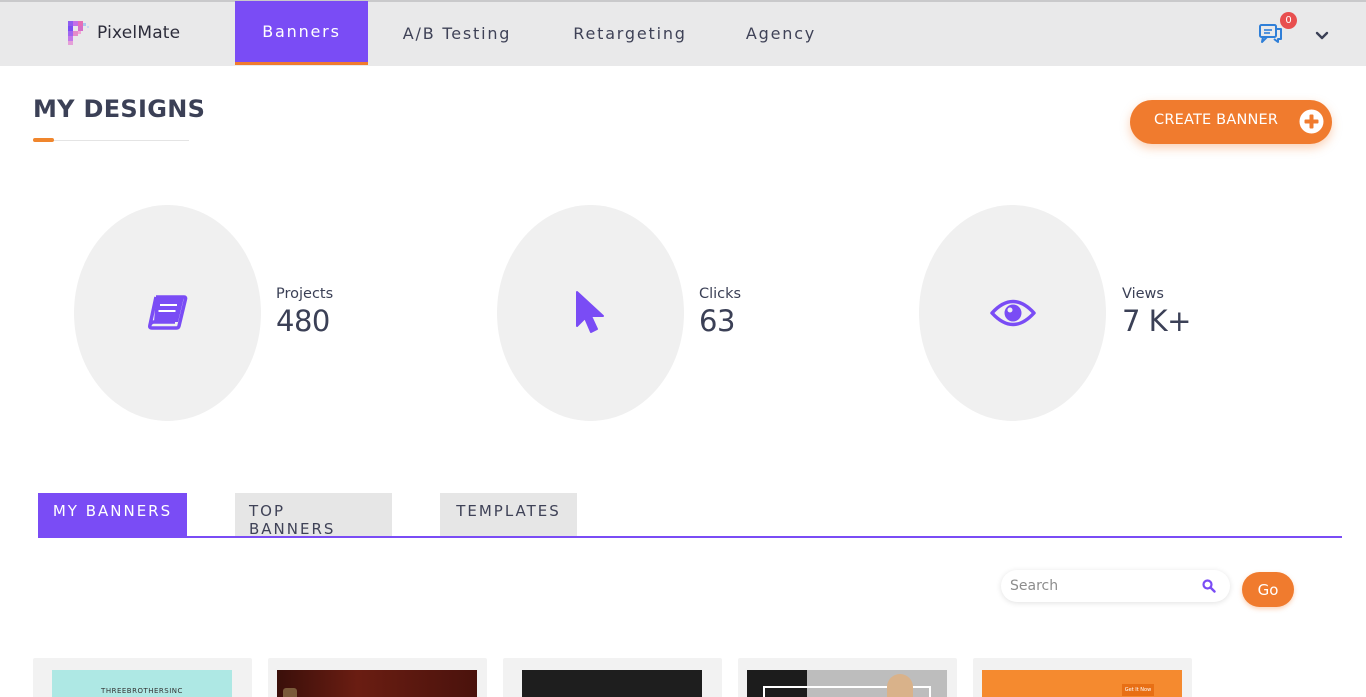  Describe the element at coordinates (139, 33) in the screenshot. I see `app-name: PixelMate` at that location.